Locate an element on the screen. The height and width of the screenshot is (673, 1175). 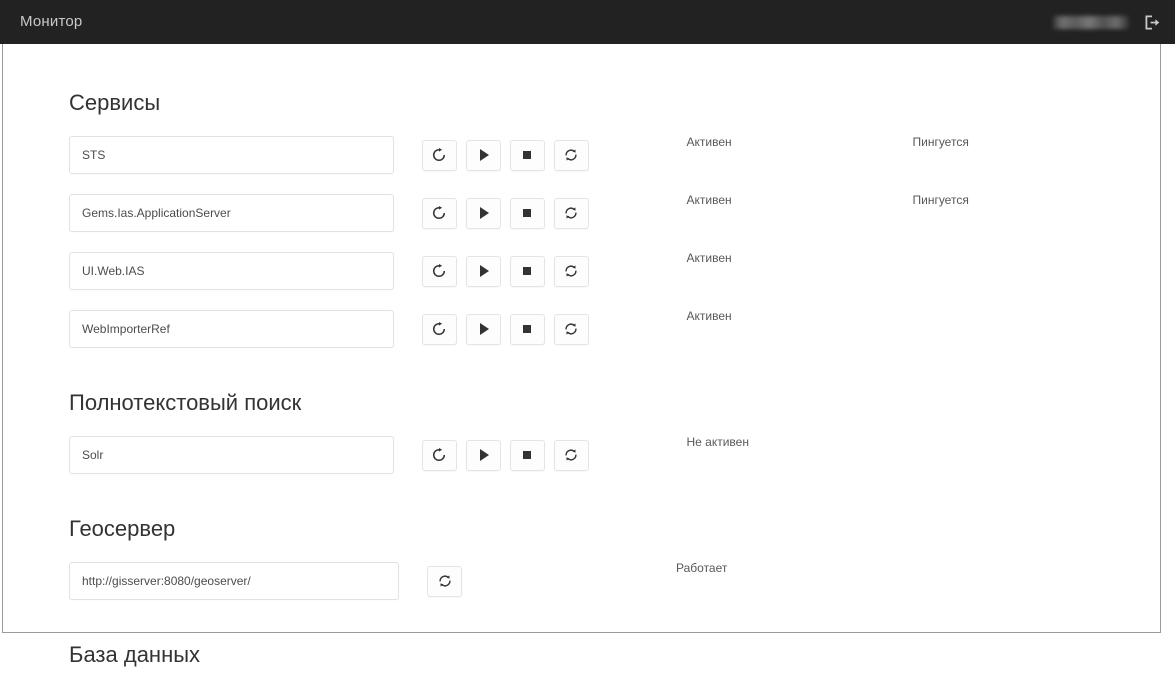
section-title: База данных is located at coordinates (135, 654).